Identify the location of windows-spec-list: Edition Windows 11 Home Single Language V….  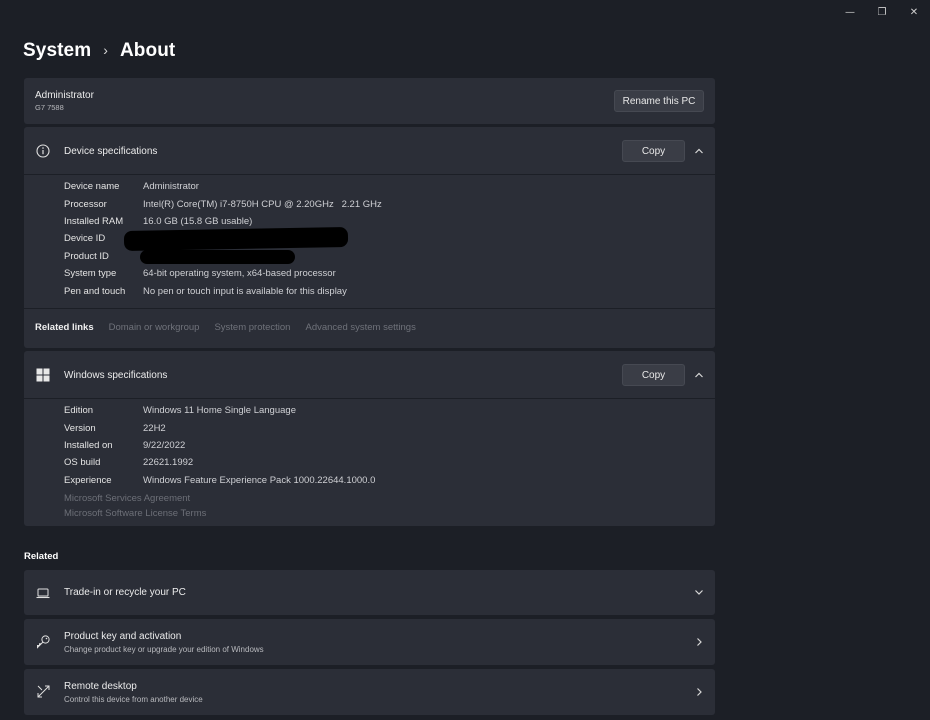
(219, 445).